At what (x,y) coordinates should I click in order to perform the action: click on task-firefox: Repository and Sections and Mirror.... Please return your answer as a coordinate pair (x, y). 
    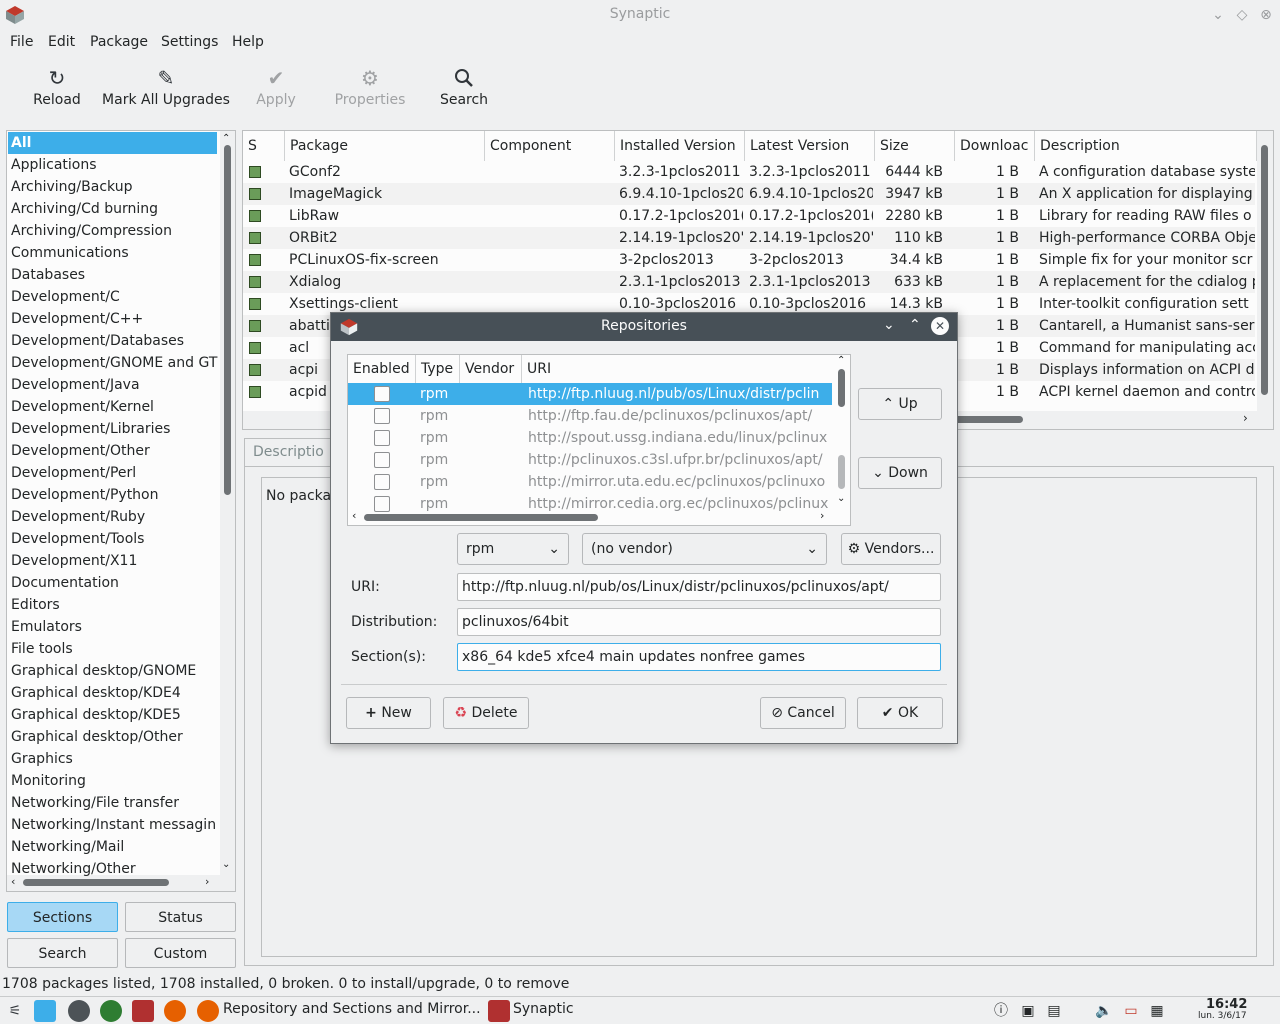
    Looking at the image, I should click on (352, 1009).